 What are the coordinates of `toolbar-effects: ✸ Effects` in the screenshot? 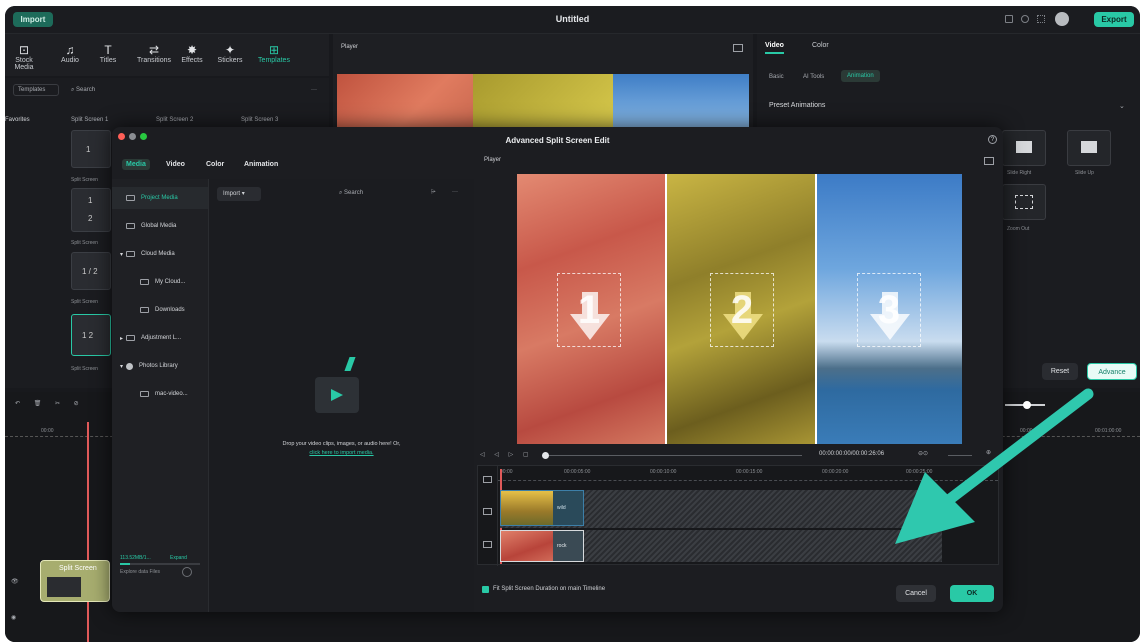 It's located at (192, 53).